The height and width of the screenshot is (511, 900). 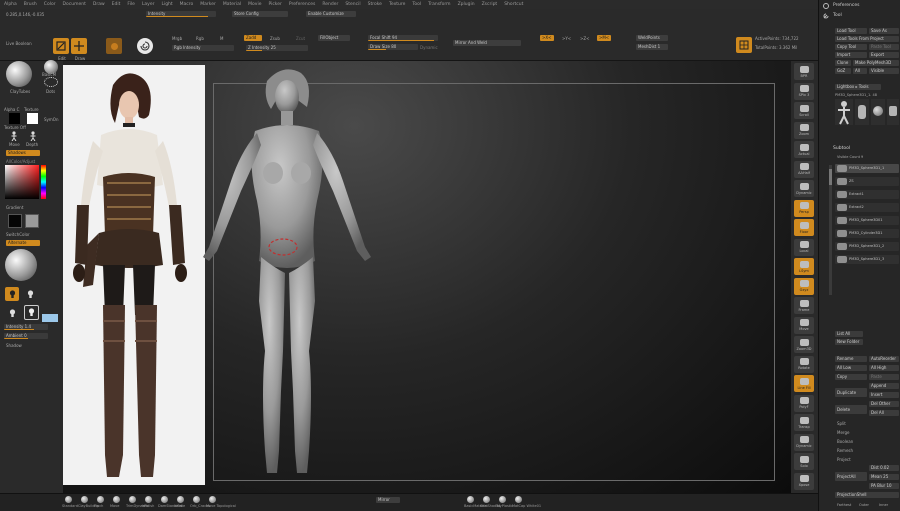 What do you see at coordinates (30, 4) in the screenshot?
I see `menu-item-brush: Brush` at bounding box center [30, 4].